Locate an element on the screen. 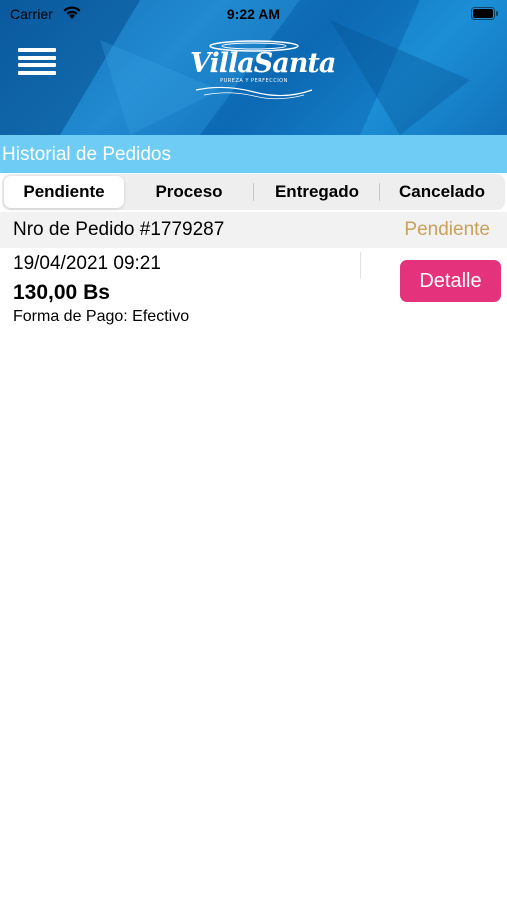  hamburger-menu-icon is located at coordinates (38, 64).